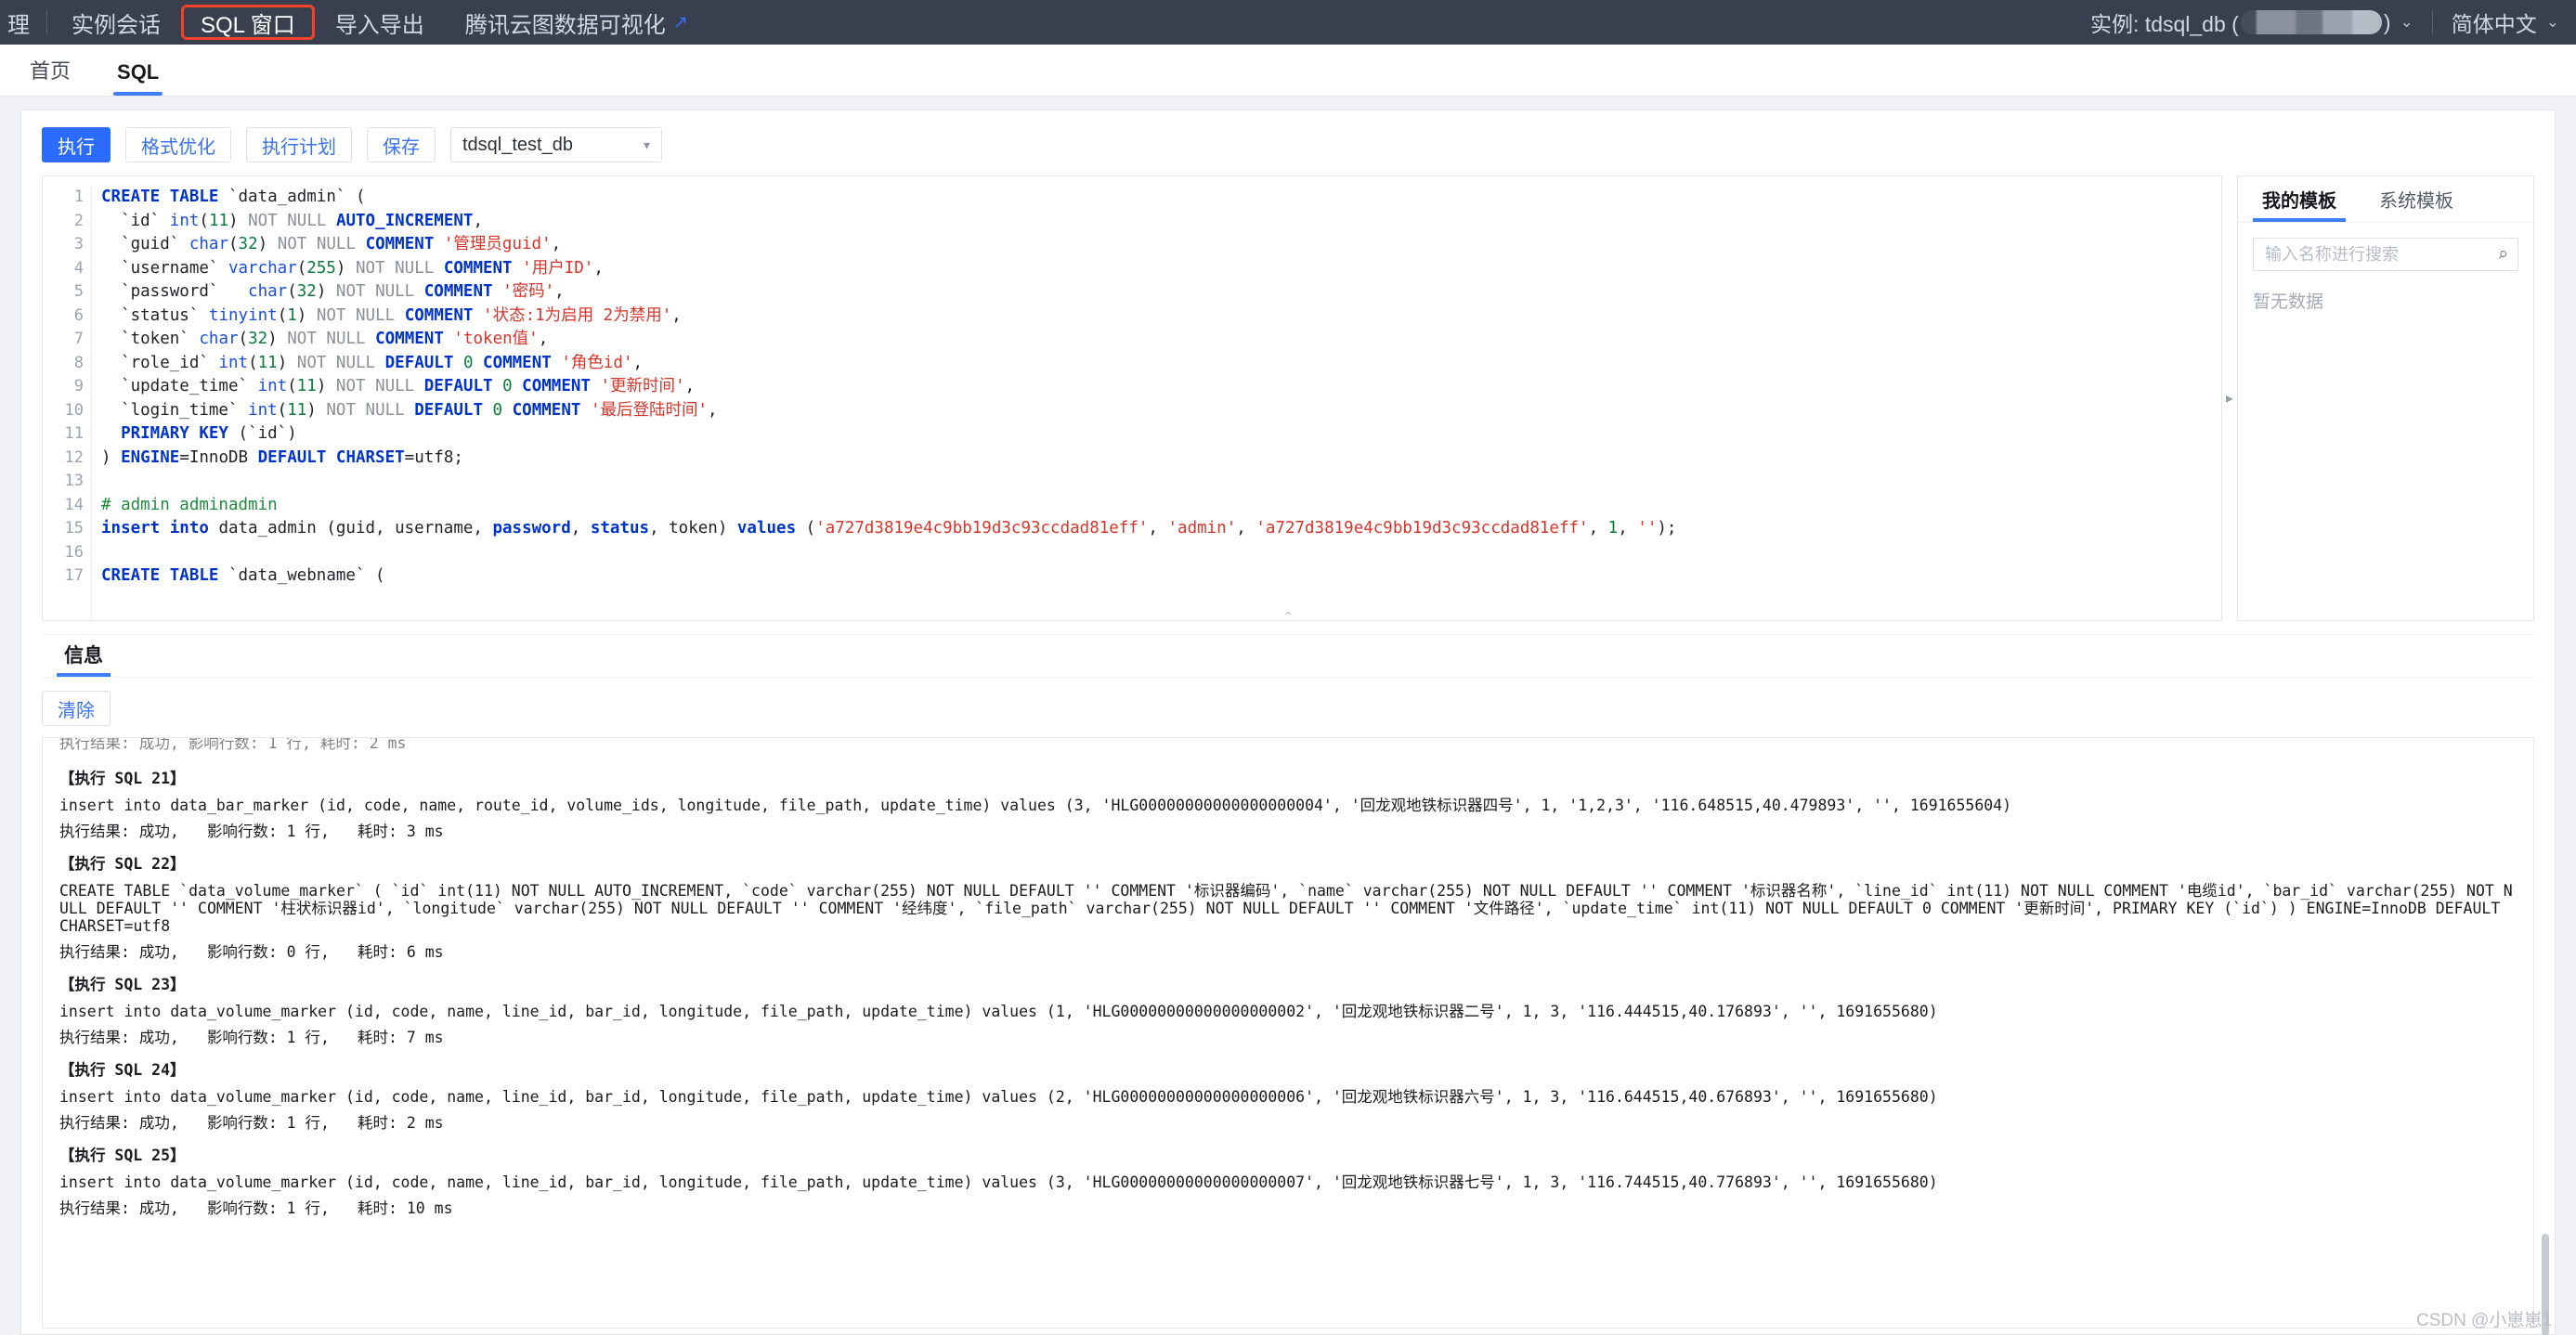 The width and height of the screenshot is (2576, 1335). What do you see at coordinates (565, 25) in the screenshot?
I see `nav-cloud-visualization-label: 腾讯云图数据可视化` at bounding box center [565, 25].